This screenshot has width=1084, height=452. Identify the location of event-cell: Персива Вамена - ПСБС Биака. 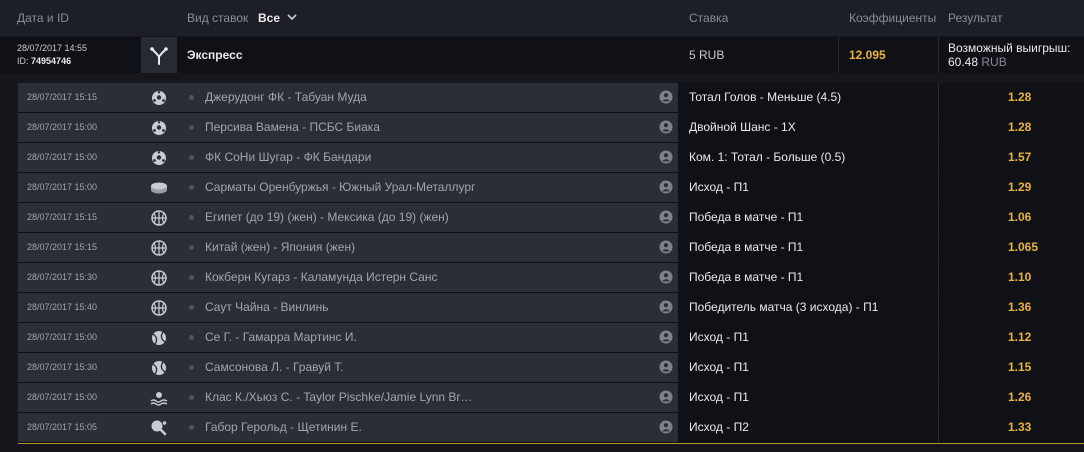
(427, 127).